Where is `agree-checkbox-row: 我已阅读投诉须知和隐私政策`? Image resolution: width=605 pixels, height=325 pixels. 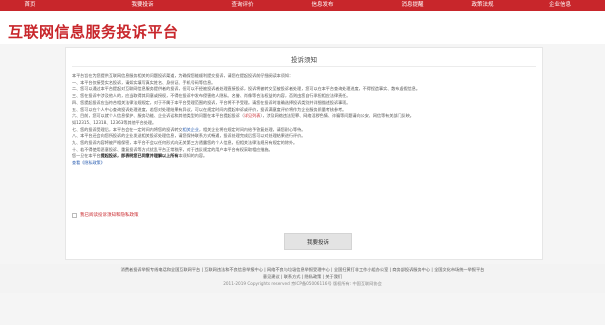
agree-checkbox-row: 我已阅读投诉须知和隐私政策 is located at coordinates (105, 215).